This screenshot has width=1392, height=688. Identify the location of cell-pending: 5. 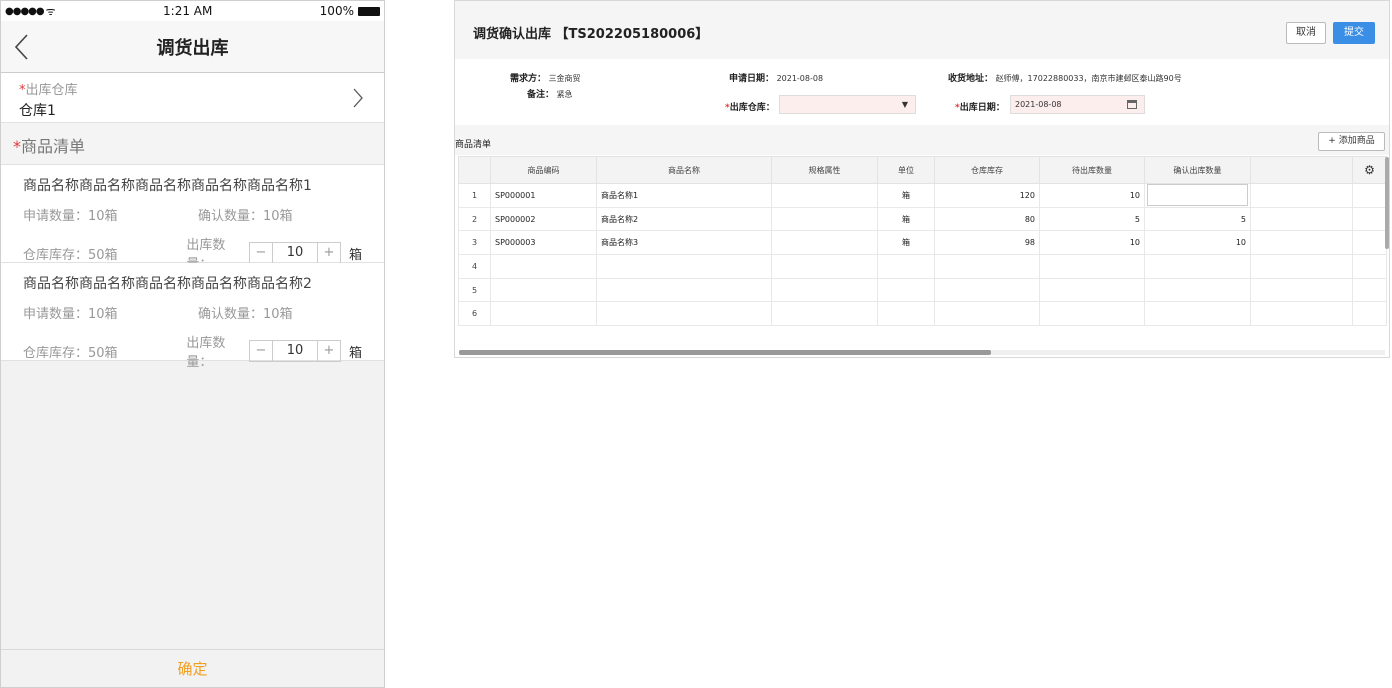
(1092, 219).